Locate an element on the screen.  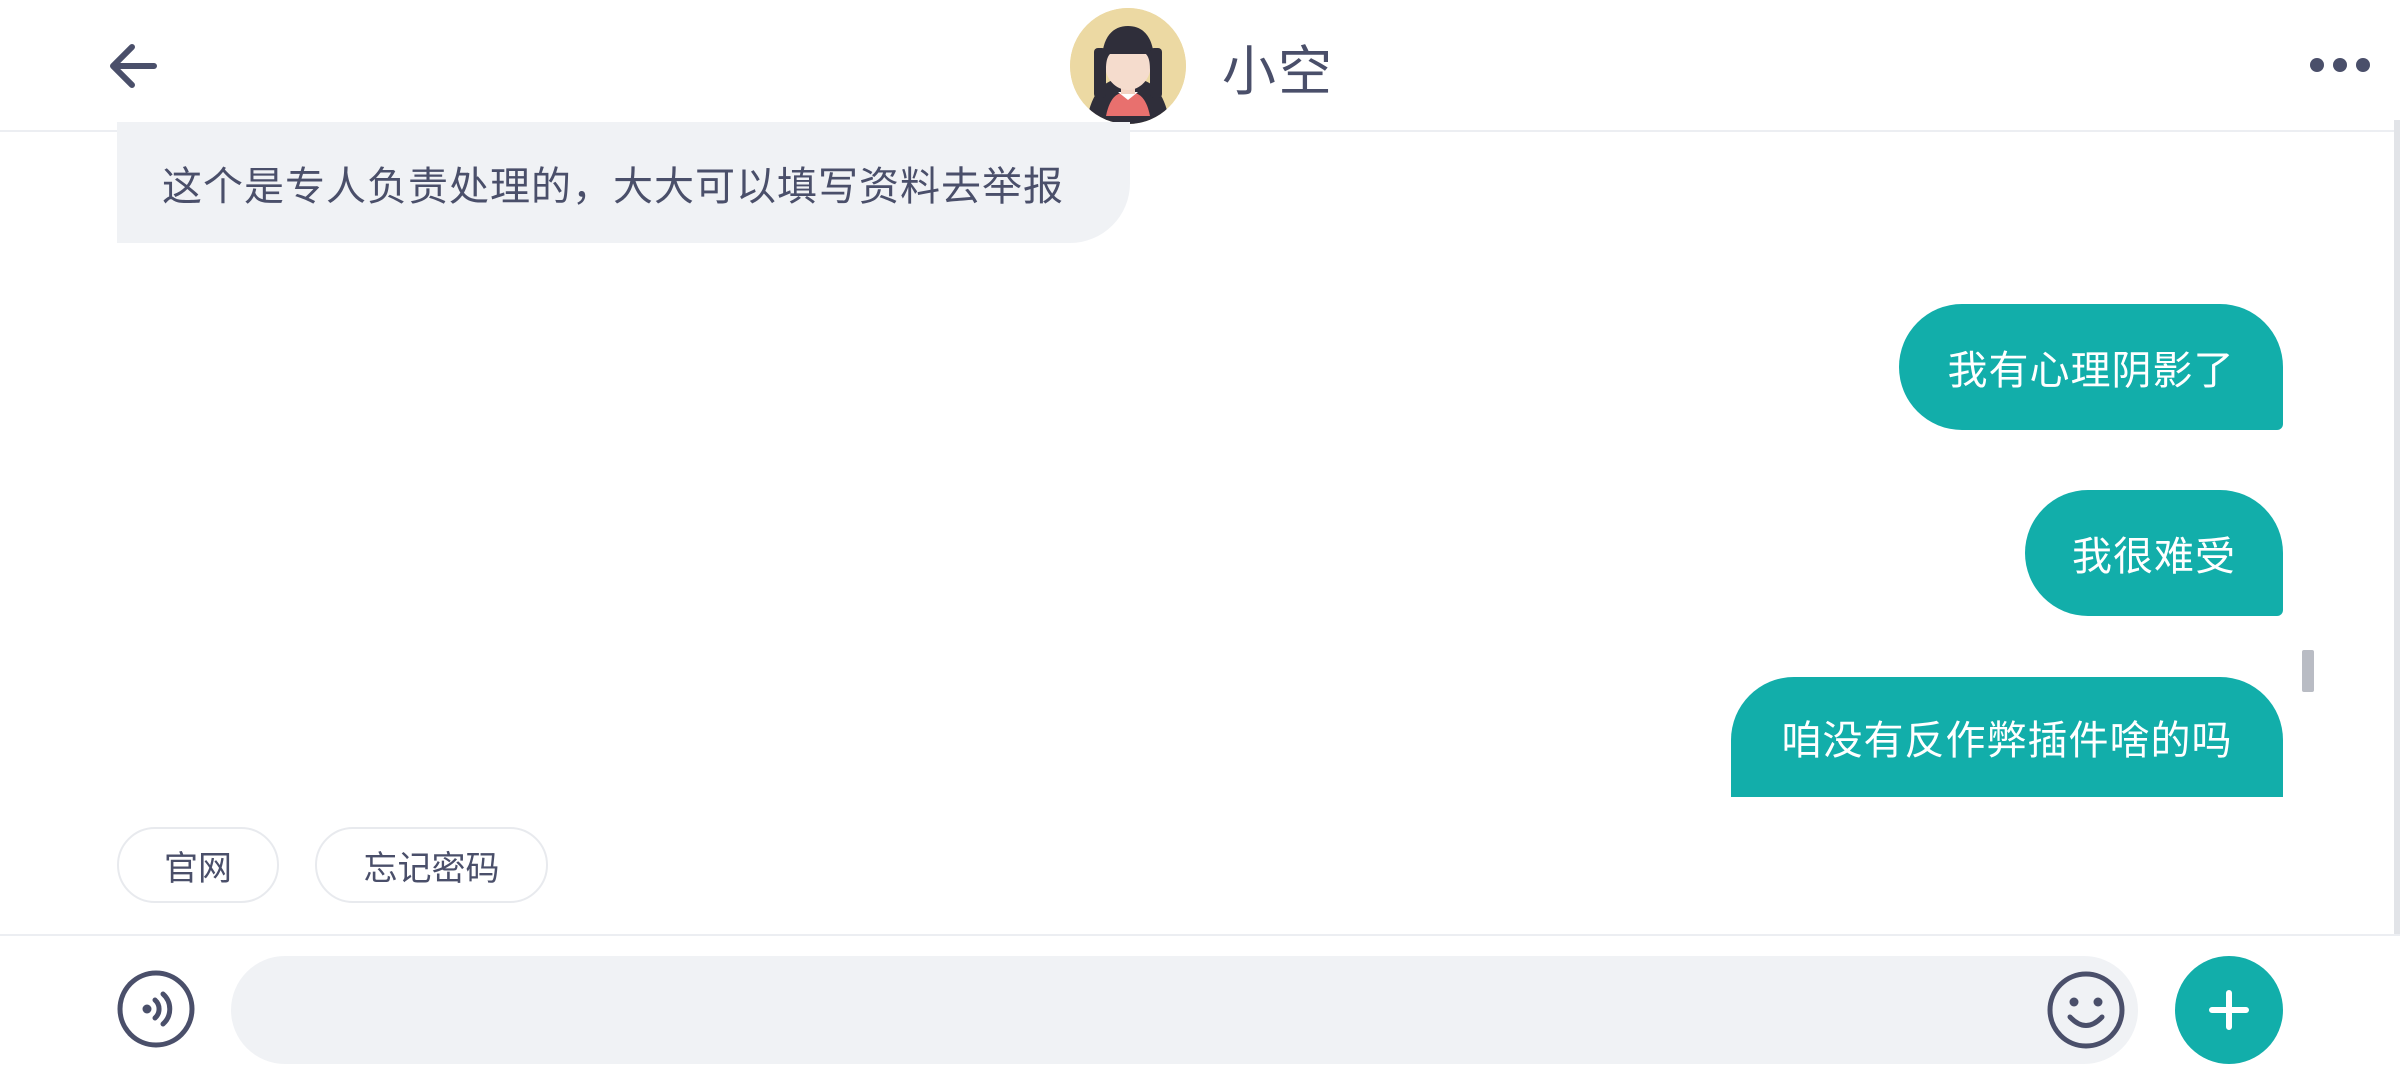
outgoing-message: 我有心理阴影了 is located at coordinates (2091, 367).